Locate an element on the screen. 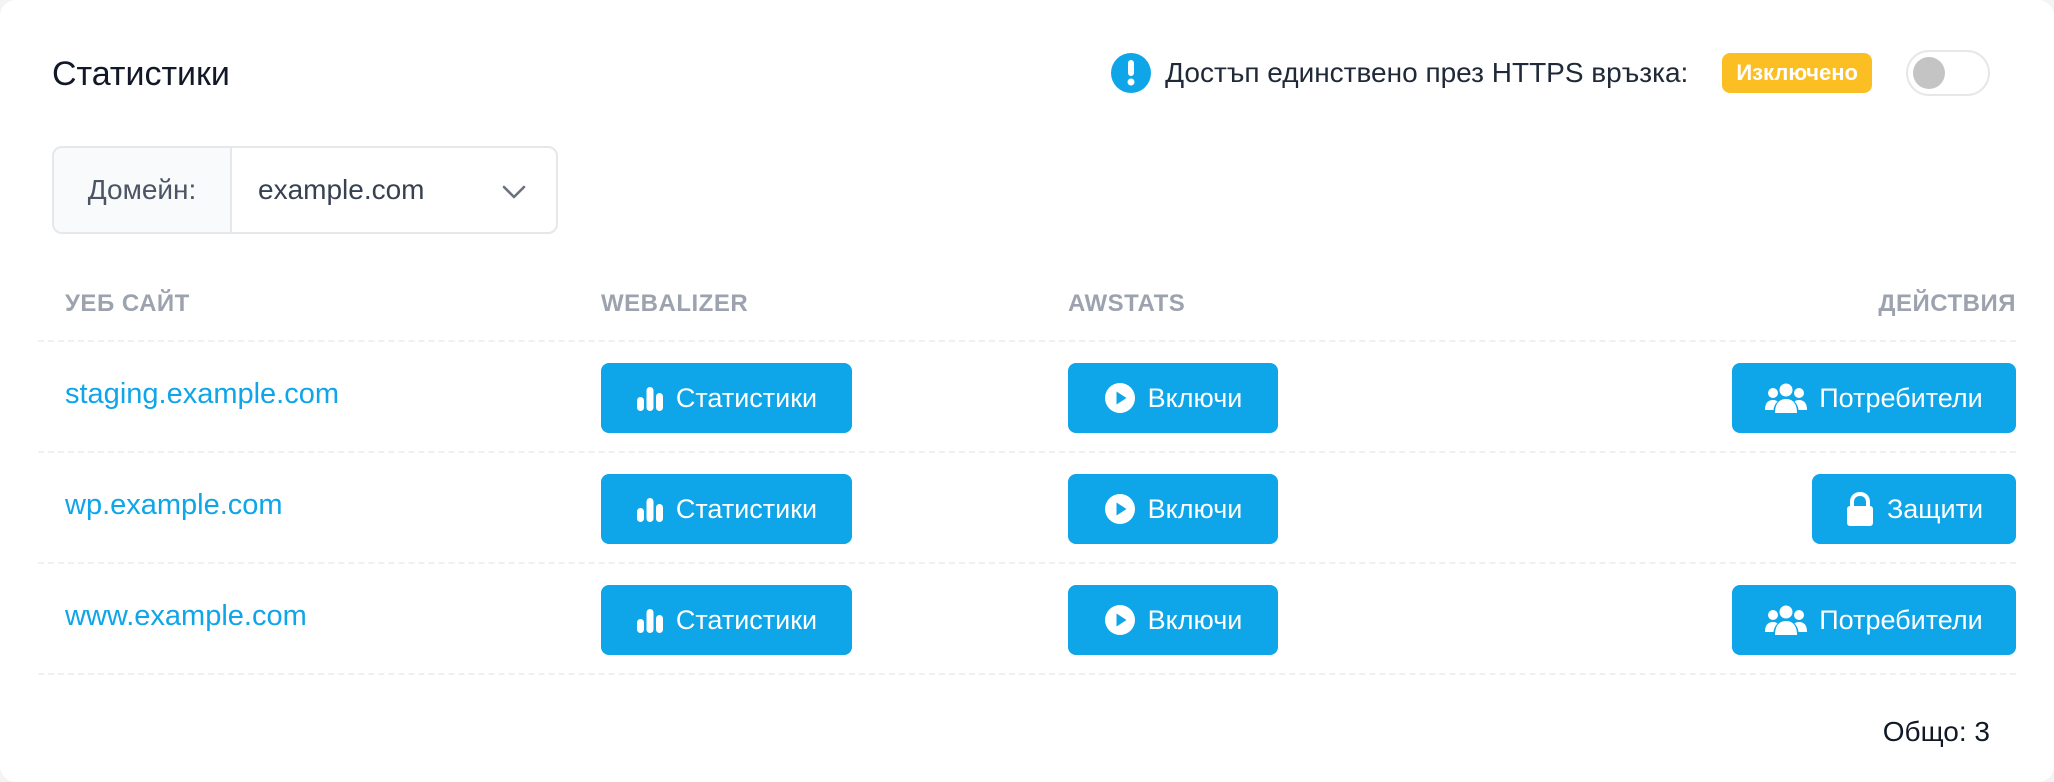 This screenshot has width=2054, height=782. toggle-knob is located at coordinates (1929, 73).